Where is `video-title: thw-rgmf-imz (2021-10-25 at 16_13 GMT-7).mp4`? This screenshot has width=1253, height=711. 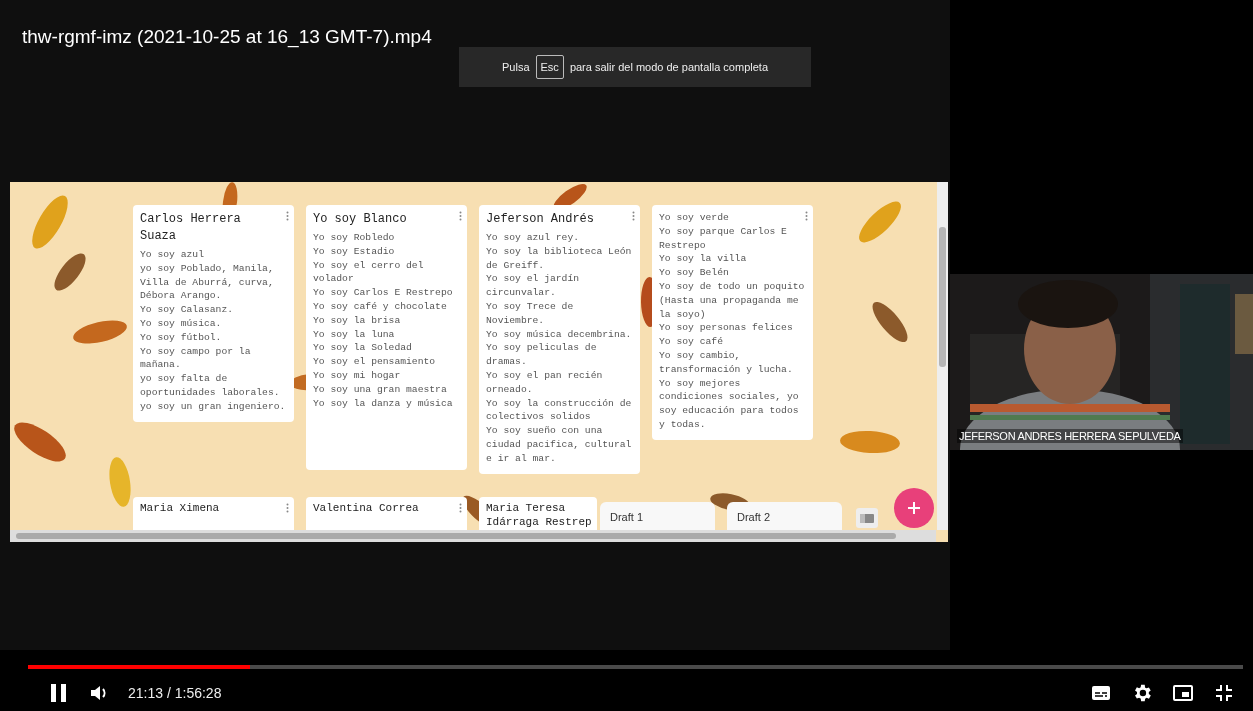
video-title: thw-rgmf-imz (2021-10-25 at 16_13 GMT-7).mp4 is located at coordinates (227, 37).